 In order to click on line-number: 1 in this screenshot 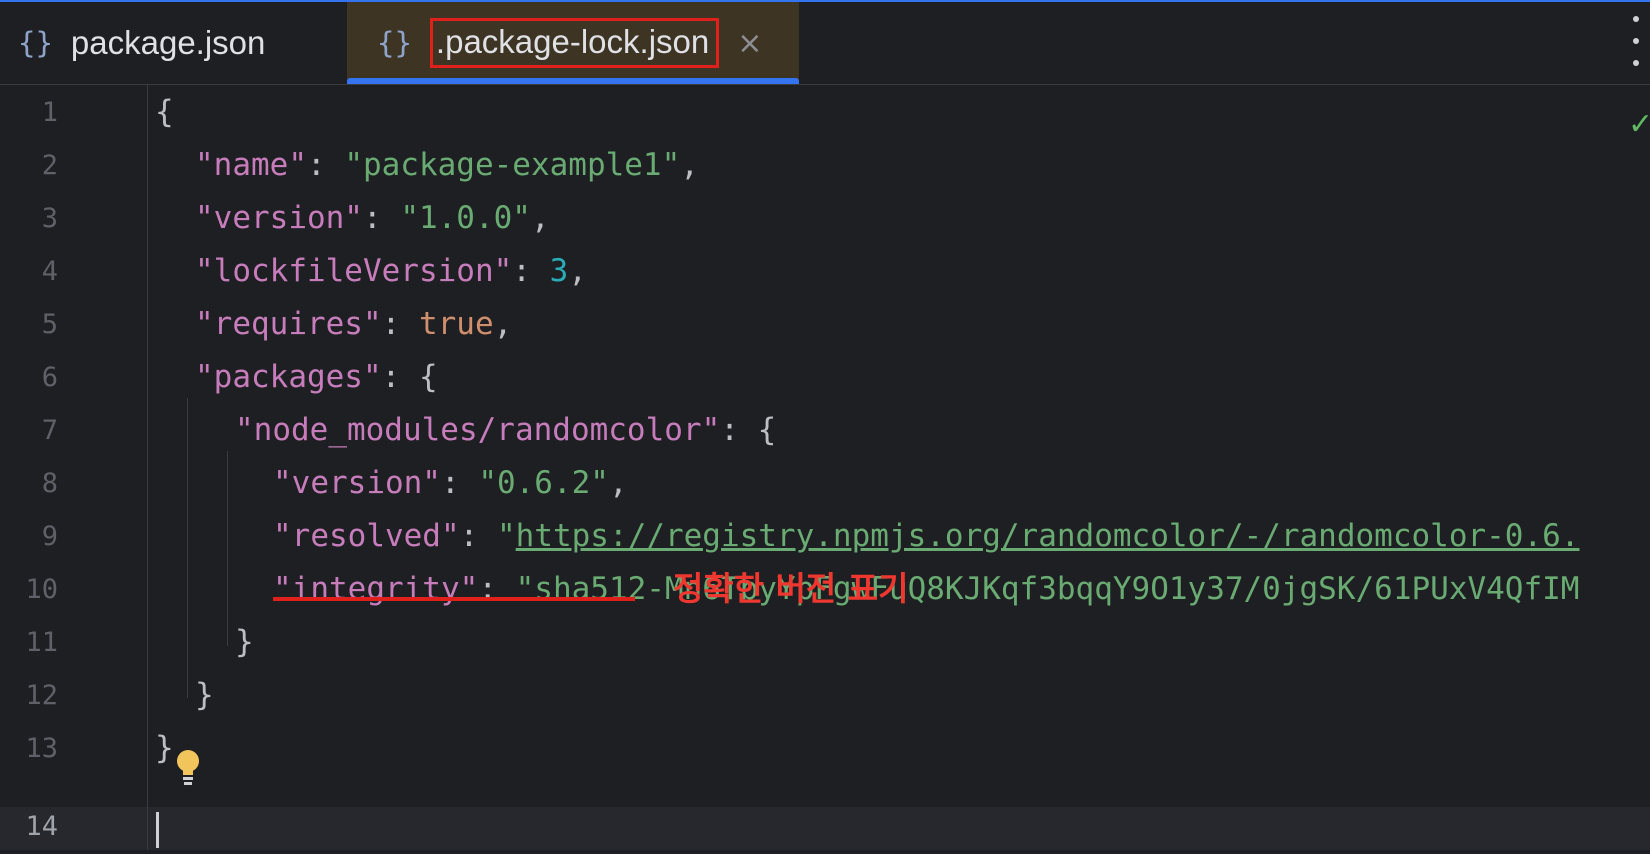, I will do `click(49, 112)`.